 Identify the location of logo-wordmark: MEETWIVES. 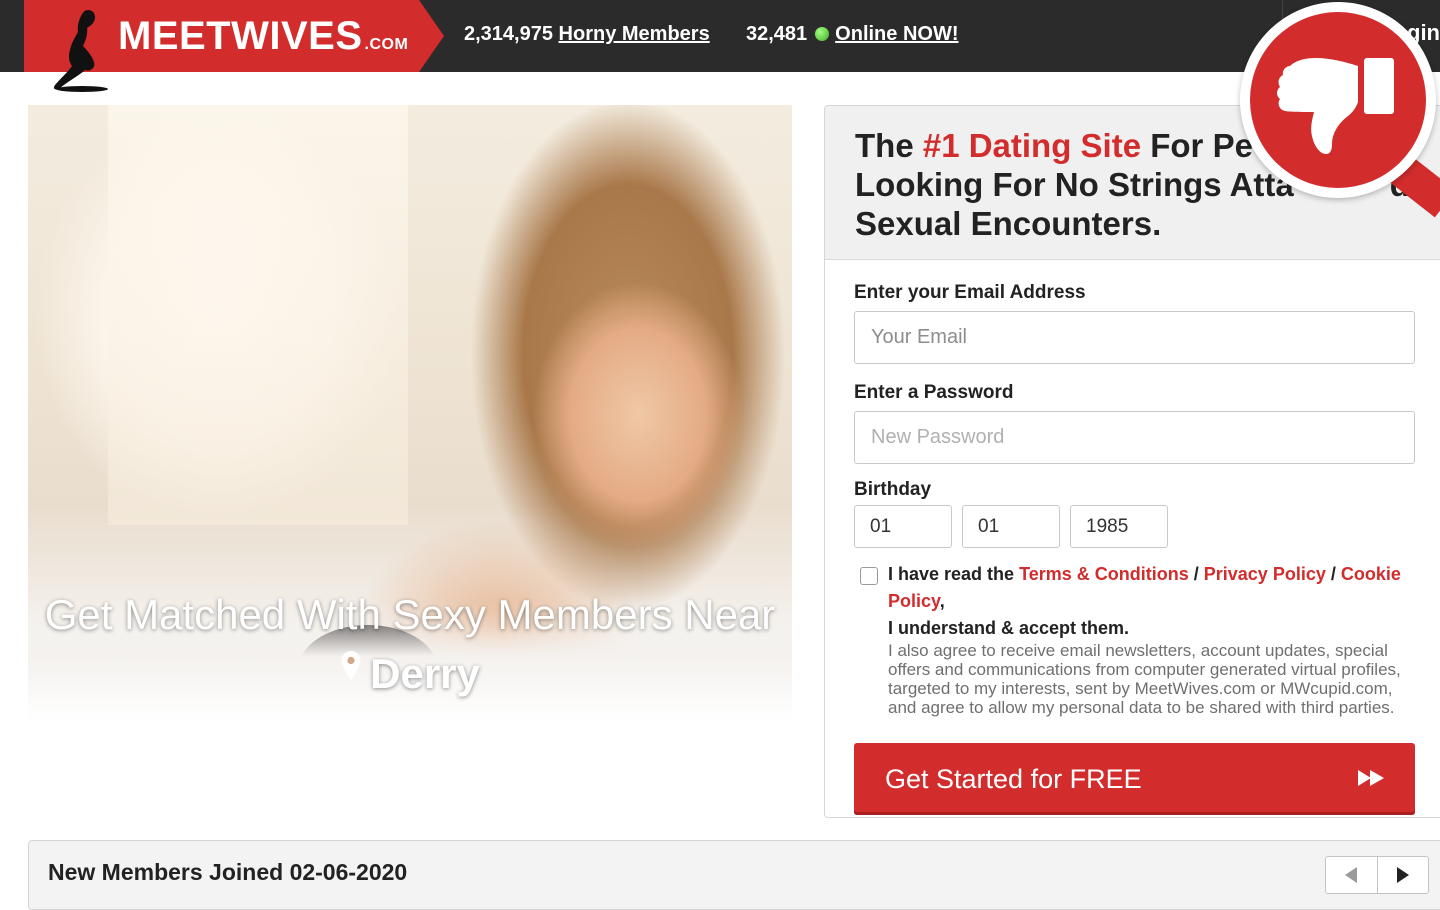
(240, 36).